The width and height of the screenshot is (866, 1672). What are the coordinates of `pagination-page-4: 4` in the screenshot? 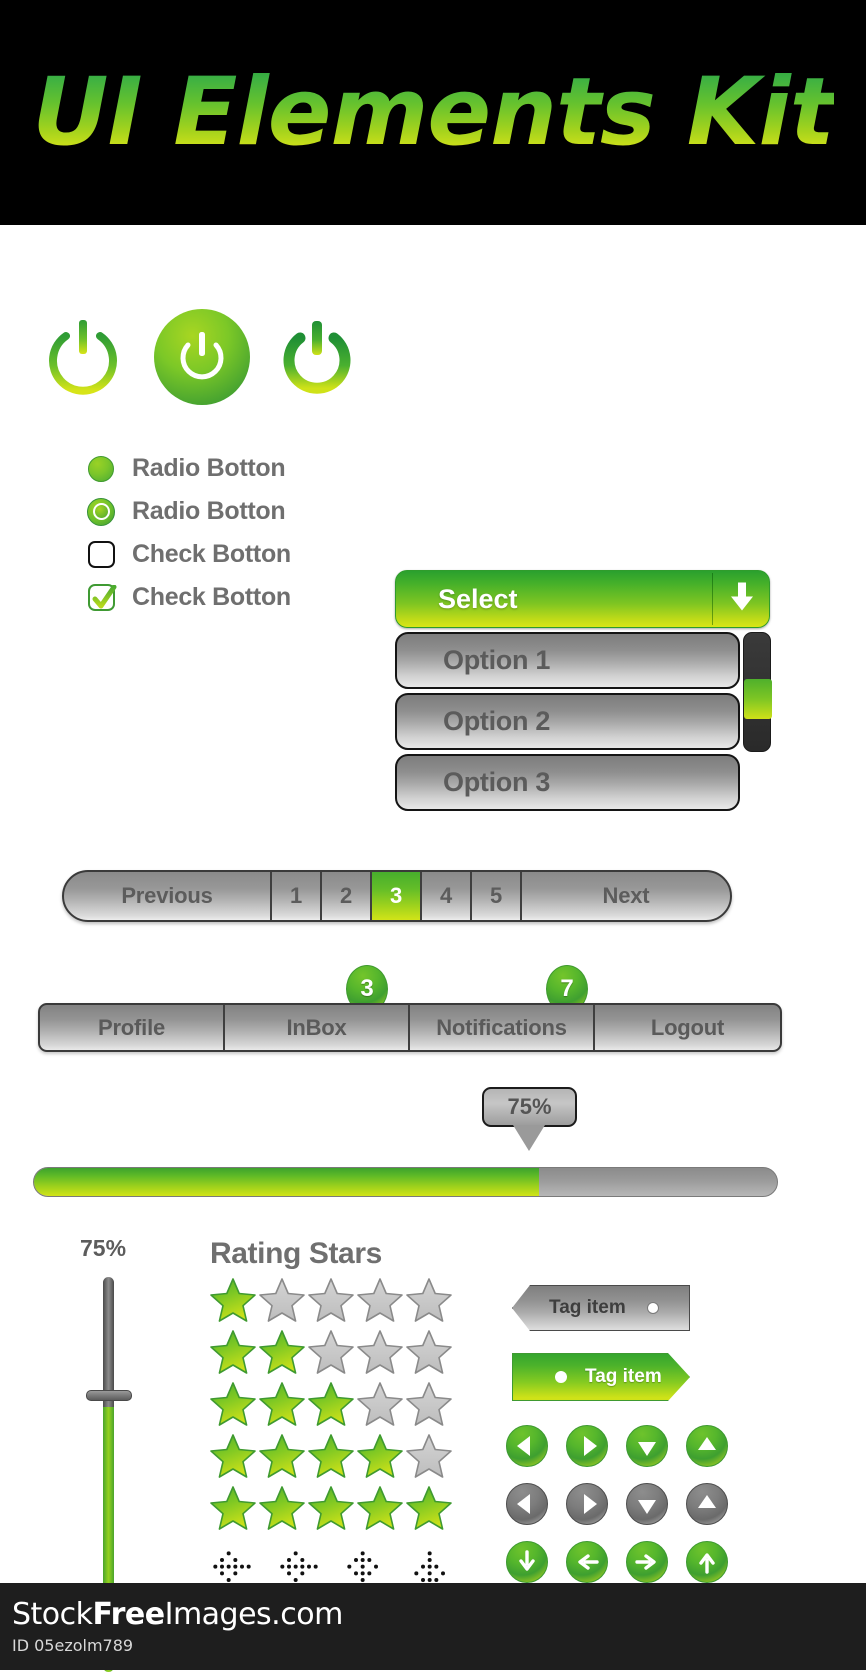 It's located at (447, 896).